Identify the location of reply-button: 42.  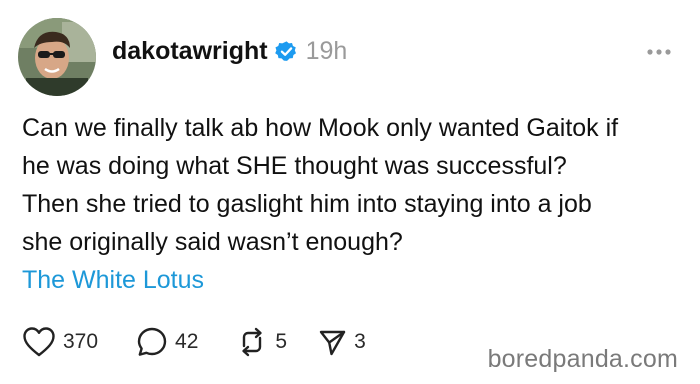
(167, 342).